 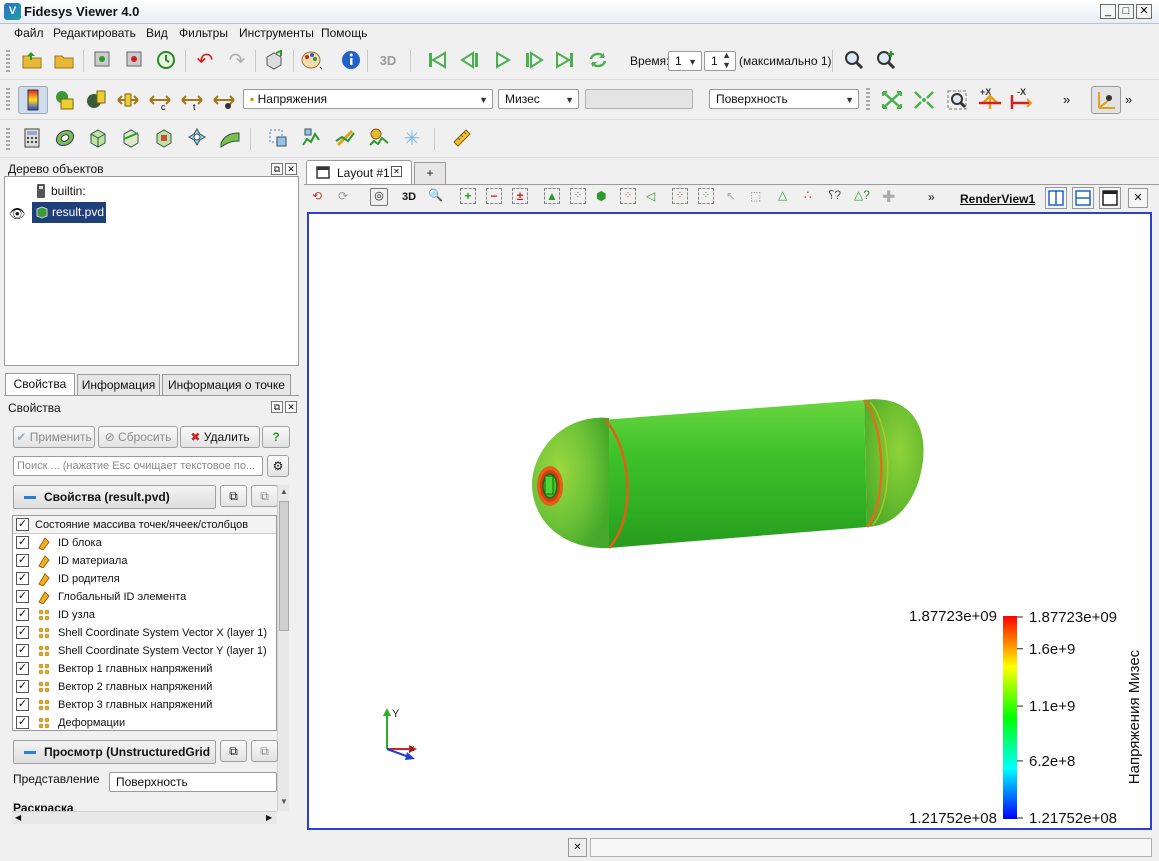 What do you see at coordinates (64, 60) in the screenshot?
I see `open-file-icon` at bounding box center [64, 60].